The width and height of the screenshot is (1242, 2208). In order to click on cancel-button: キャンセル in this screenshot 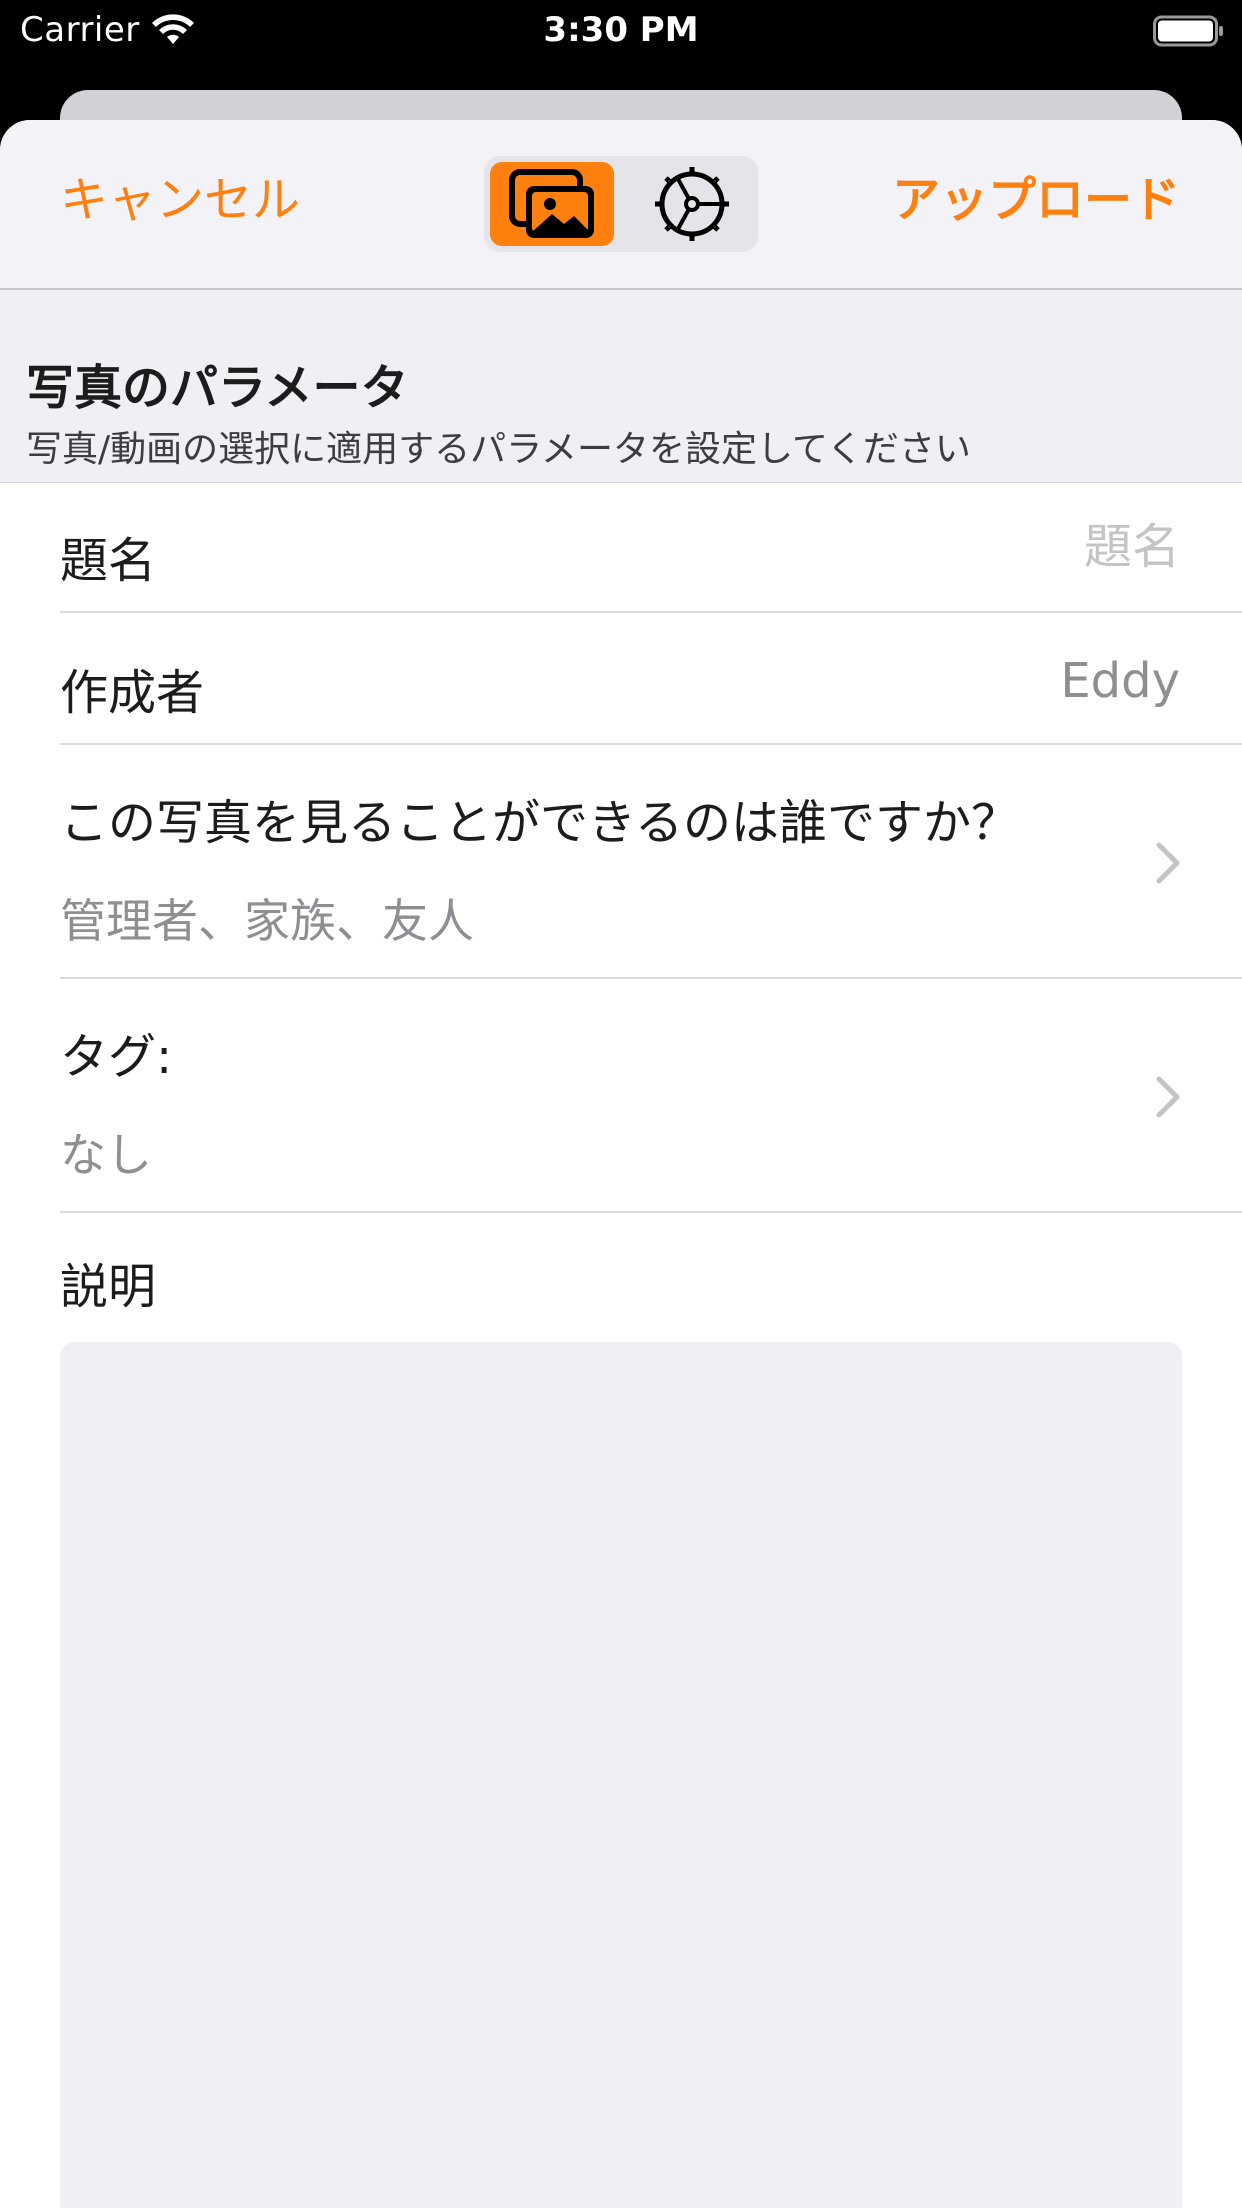, I will do `click(180, 200)`.